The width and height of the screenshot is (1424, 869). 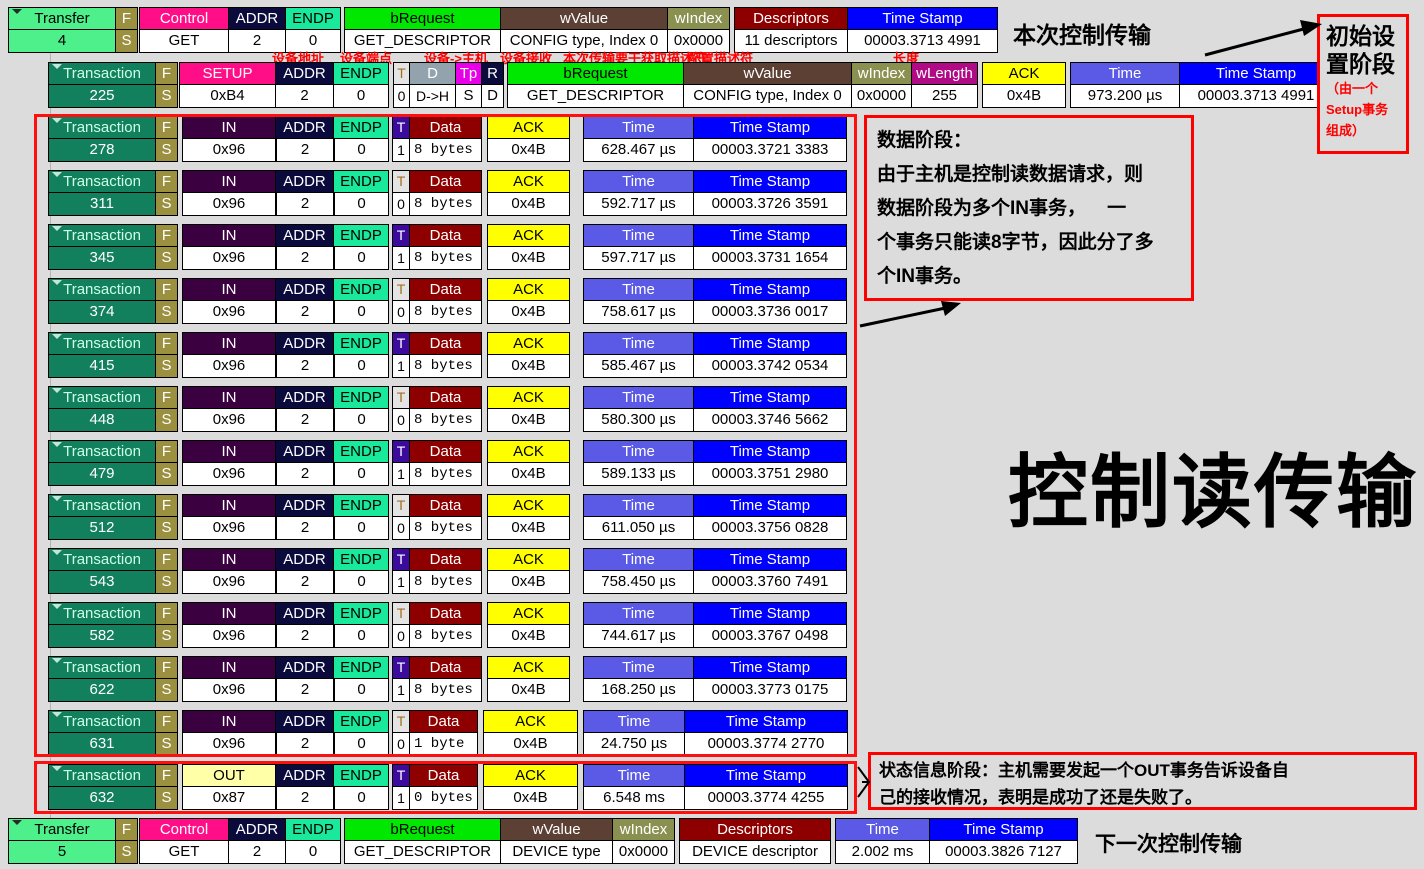 I want to click on field-header: T, so click(x=401, y=73).